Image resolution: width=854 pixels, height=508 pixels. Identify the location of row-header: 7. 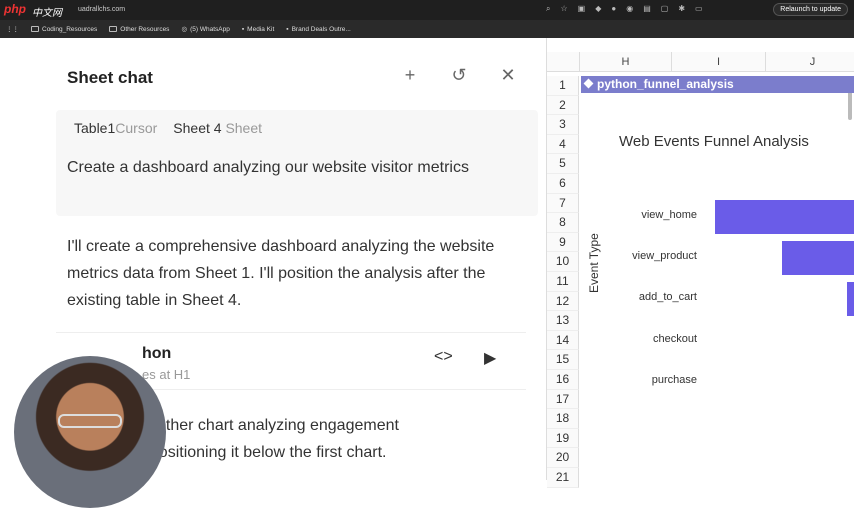
(563, 203).